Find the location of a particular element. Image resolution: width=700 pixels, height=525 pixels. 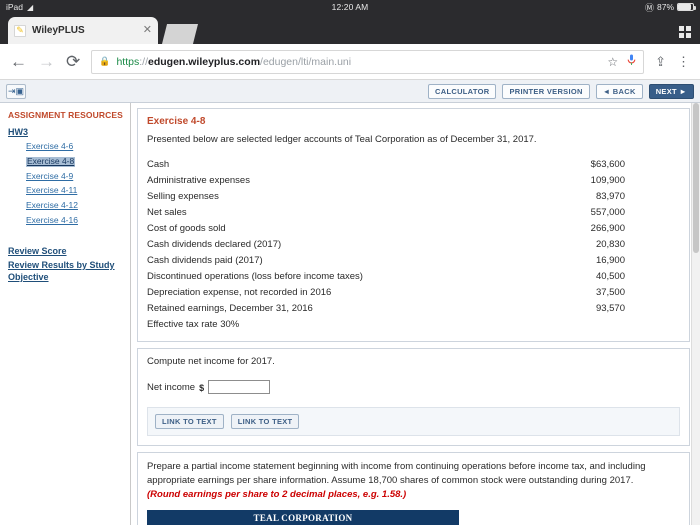

ledger-account-name: Effective tax rate 30% is located at coordinates (193, 324).